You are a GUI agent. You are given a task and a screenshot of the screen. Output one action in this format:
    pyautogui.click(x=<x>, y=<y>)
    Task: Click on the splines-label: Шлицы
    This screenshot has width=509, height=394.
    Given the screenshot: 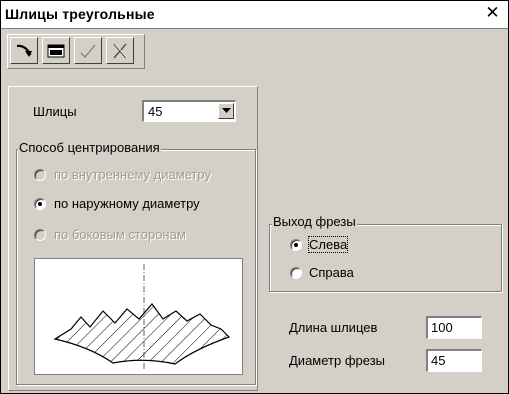 What is the action you would take?
    pyautogui.click(x=55, y=111)
    